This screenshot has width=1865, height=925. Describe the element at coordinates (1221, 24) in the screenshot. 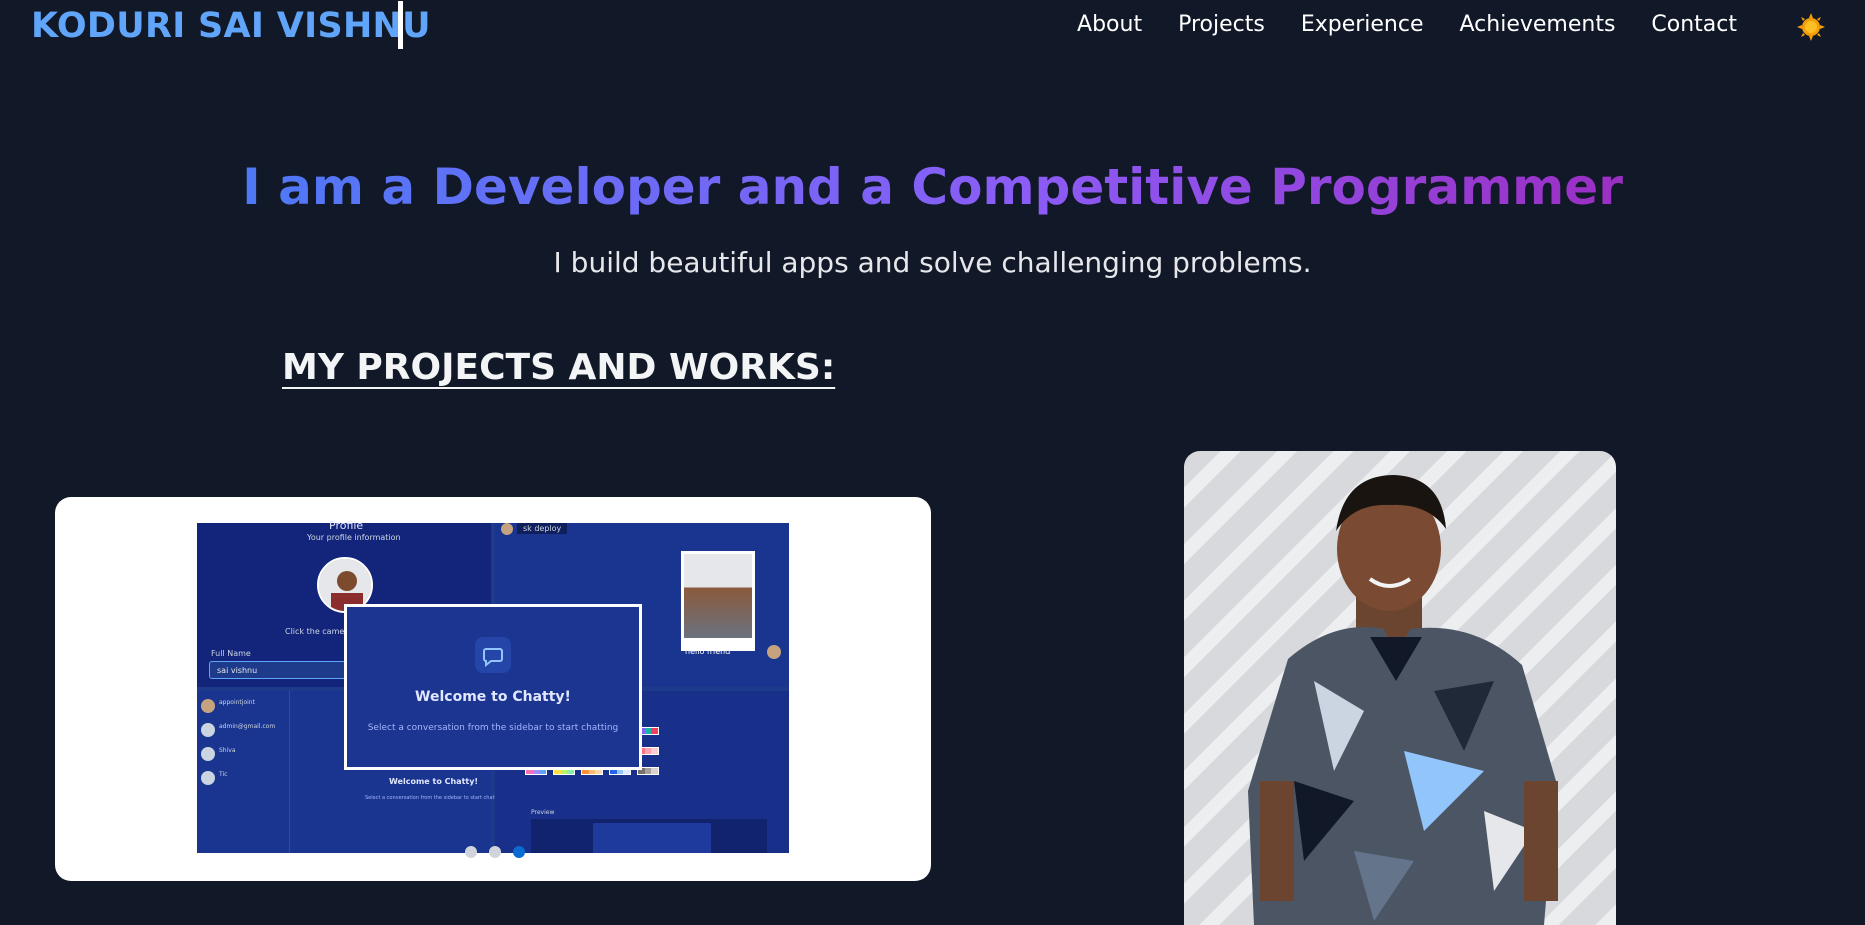

I see `nav-link-projects: Projects` at that location.